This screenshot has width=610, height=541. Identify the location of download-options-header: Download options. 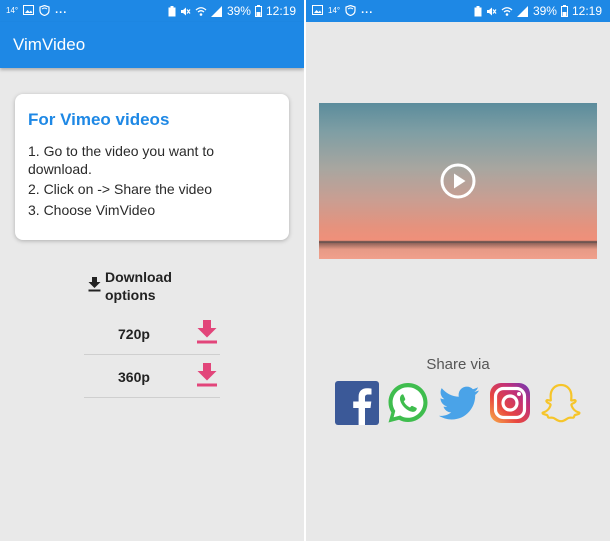
(153, 288).